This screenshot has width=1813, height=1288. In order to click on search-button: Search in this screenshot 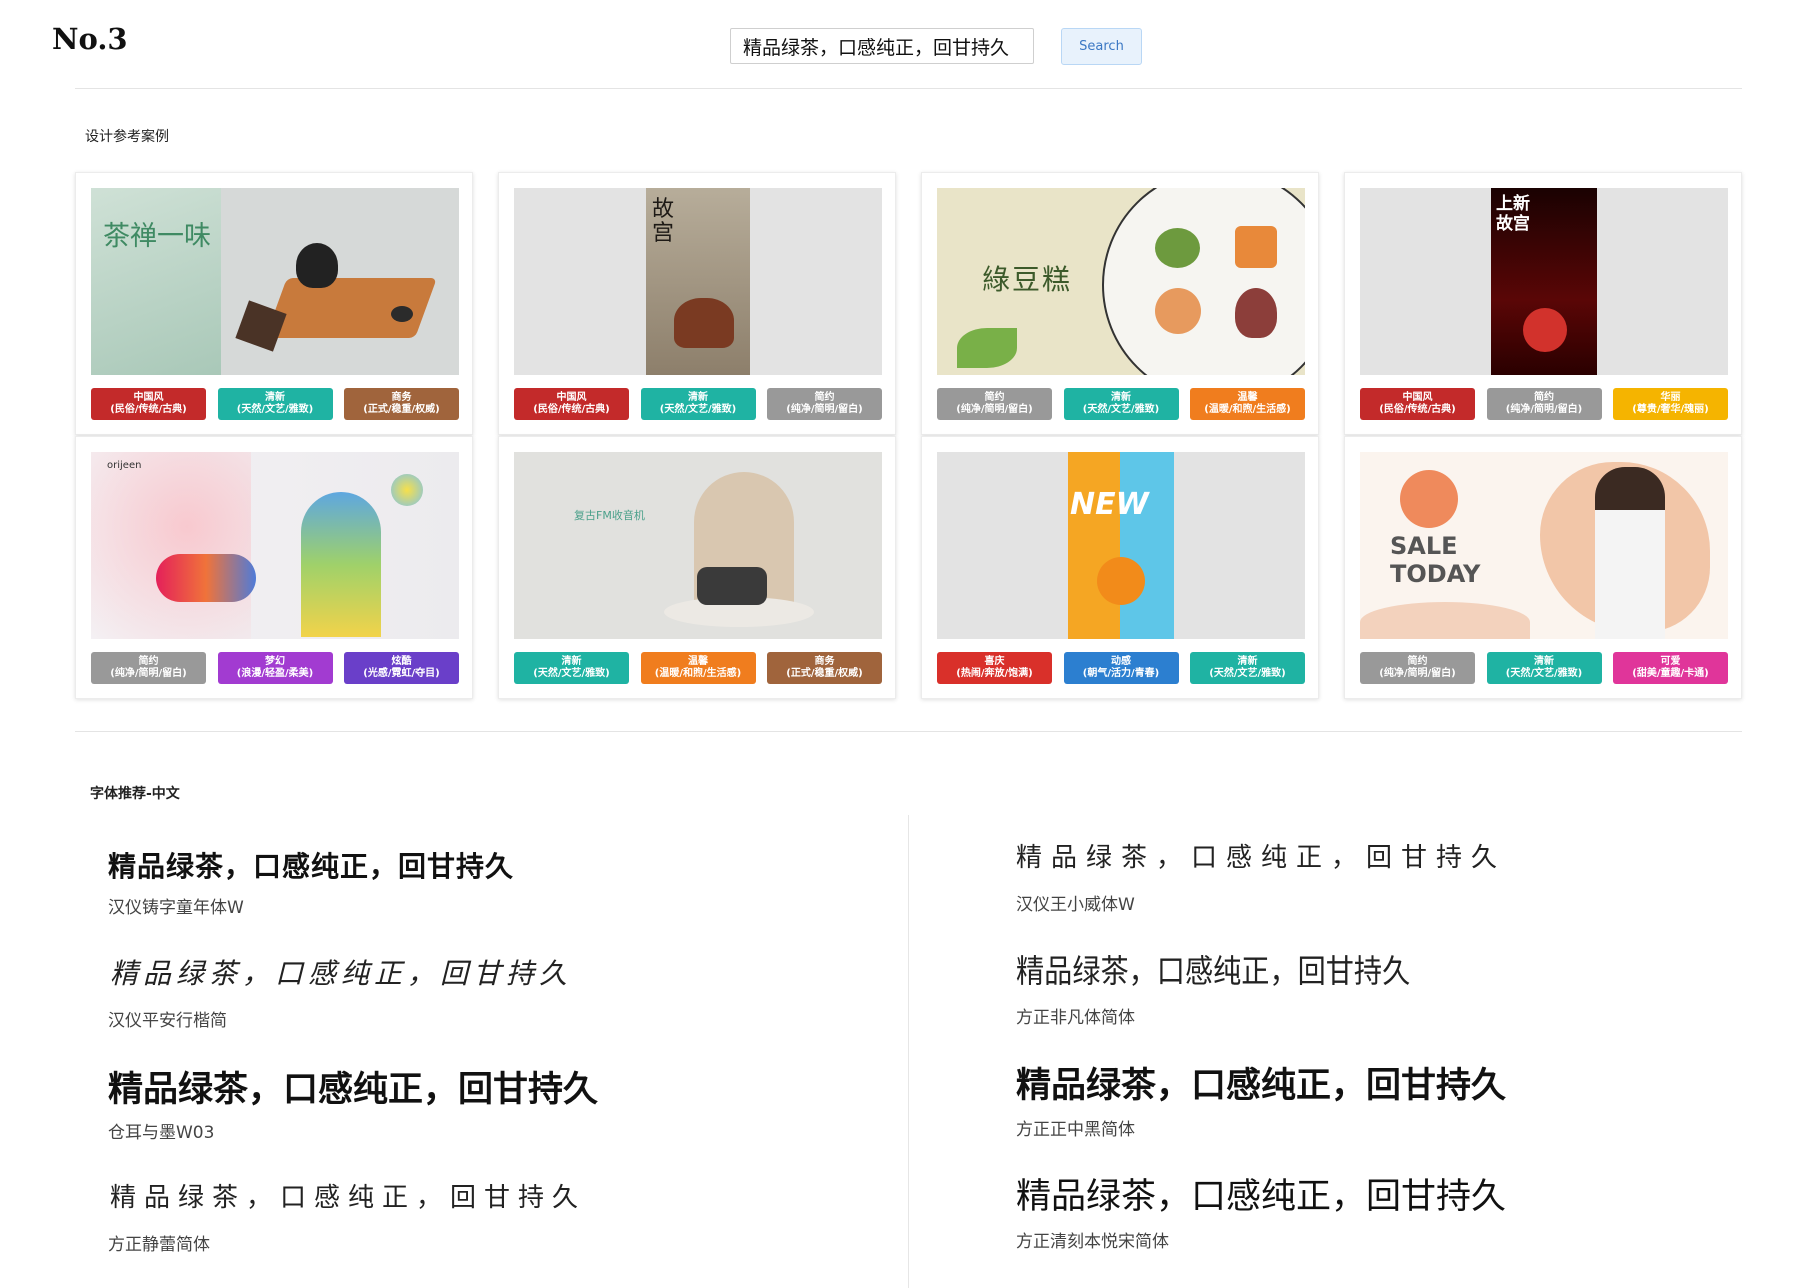, I will do `click(1101, 46)`.